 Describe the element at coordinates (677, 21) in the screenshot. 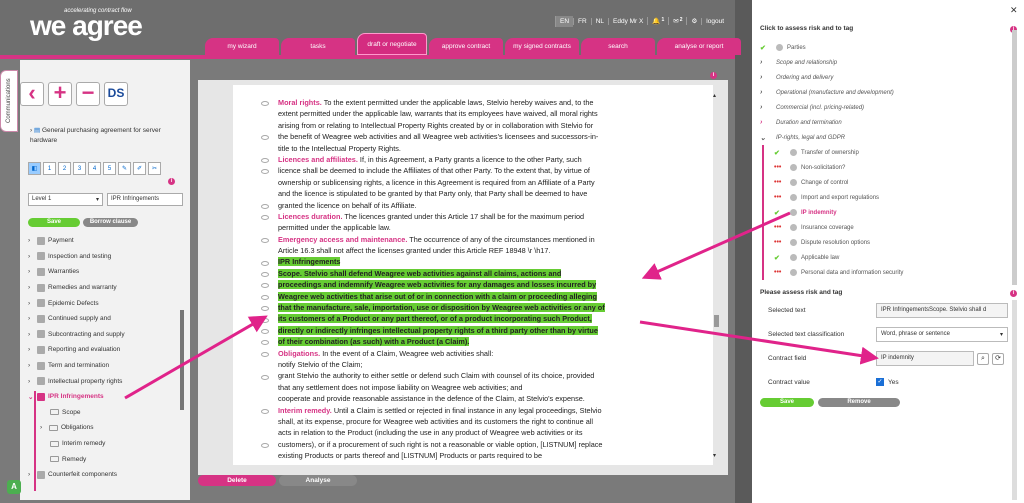

I see `mail-icon: ✉2` at that location.